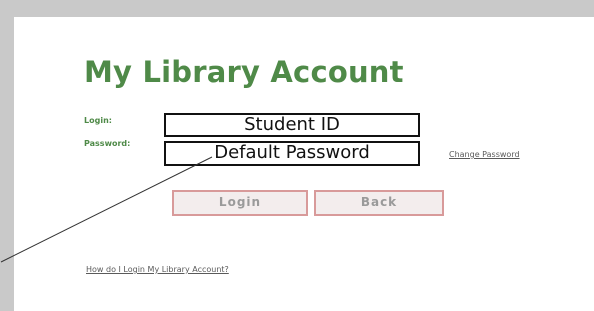 The image size is (594, 311). I want to click on password-input: Default Password, so click(292, 153).